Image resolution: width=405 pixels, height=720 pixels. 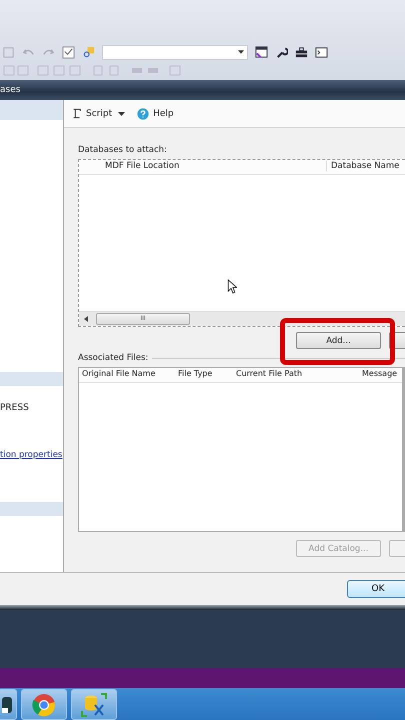 What do you see at coordinates (99, 113) in the screenshot?
I see `script-button: Script` at bounding box center [99, 113].